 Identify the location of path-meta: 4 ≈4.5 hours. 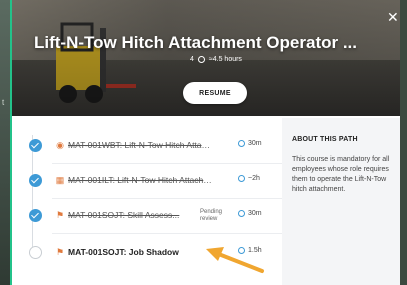
(216, 59).